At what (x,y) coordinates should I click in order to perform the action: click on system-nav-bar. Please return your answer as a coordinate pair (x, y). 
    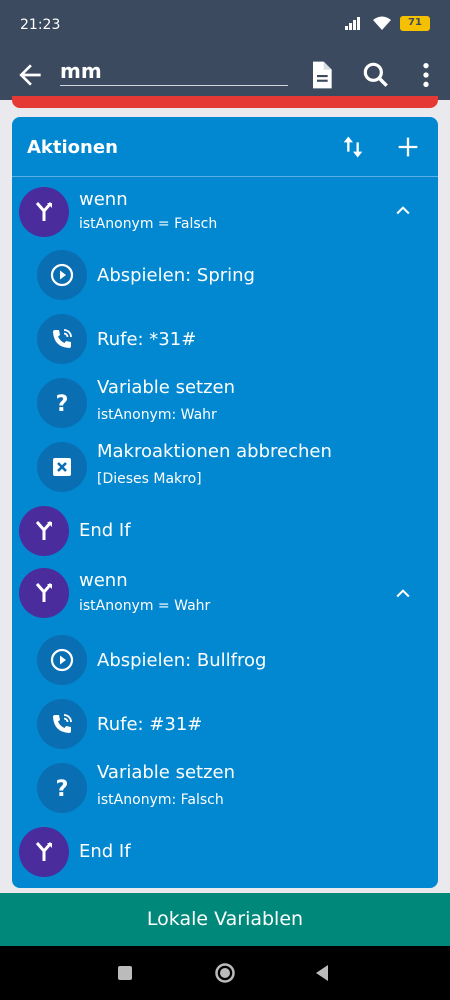
    Looking at the image, I should click on (225, 973).